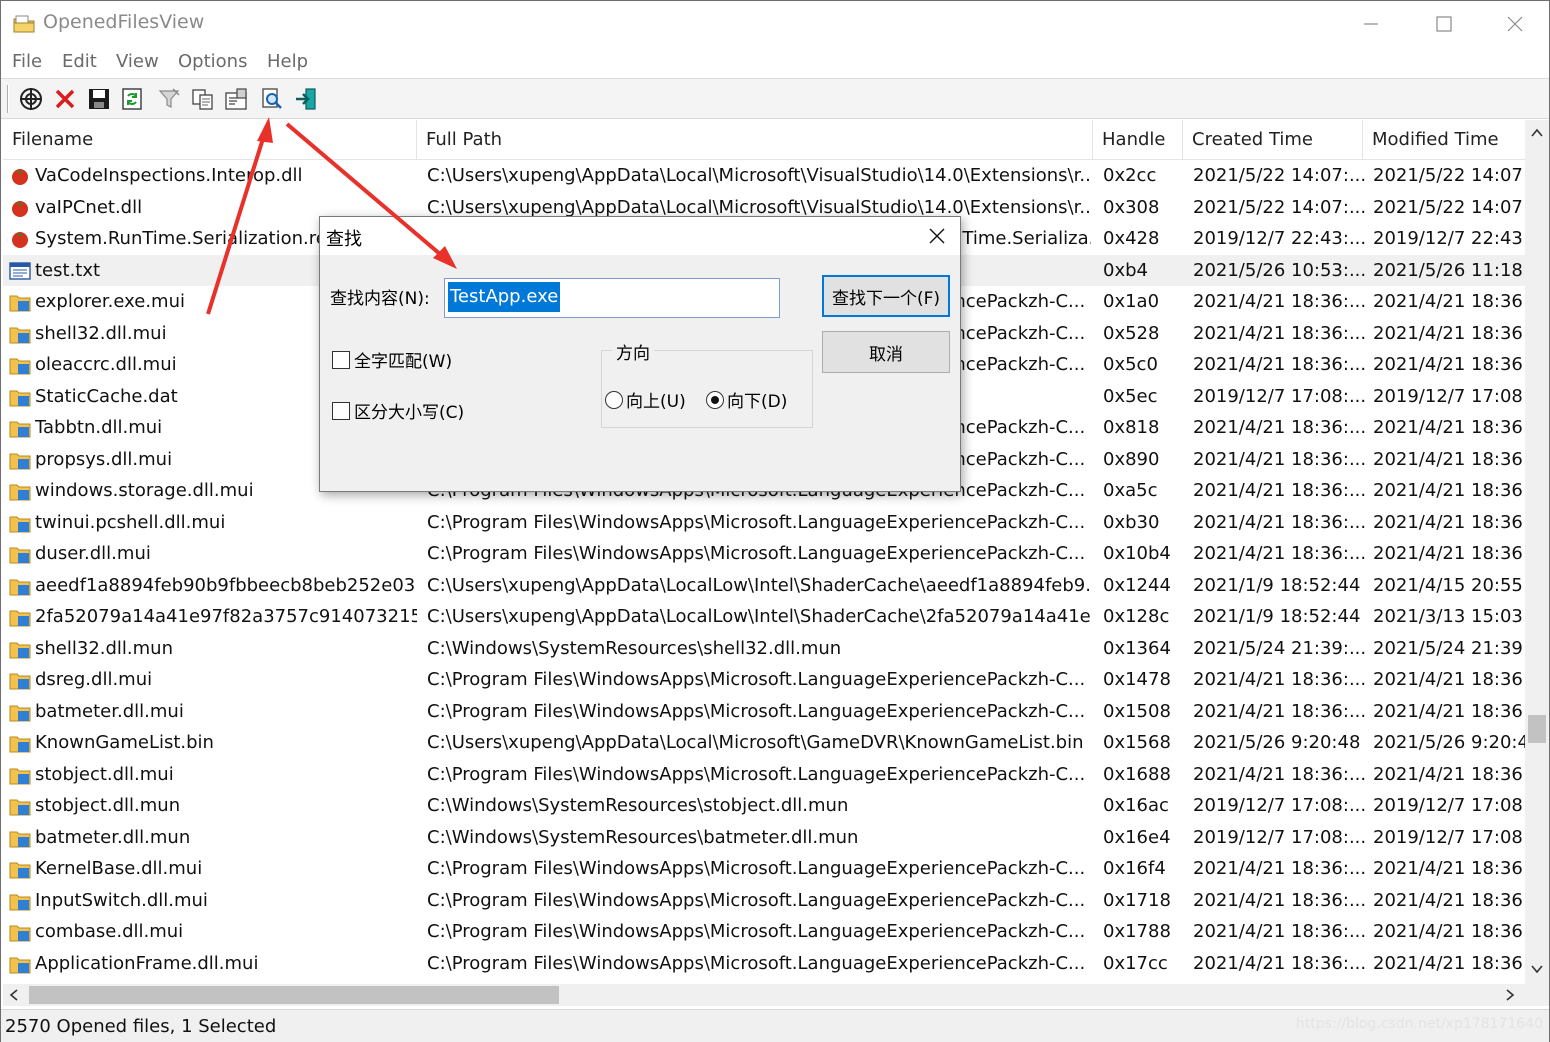 This screenshot has width=1550, height=1042. I want to click on toolbar-grip, so click(8, 99).